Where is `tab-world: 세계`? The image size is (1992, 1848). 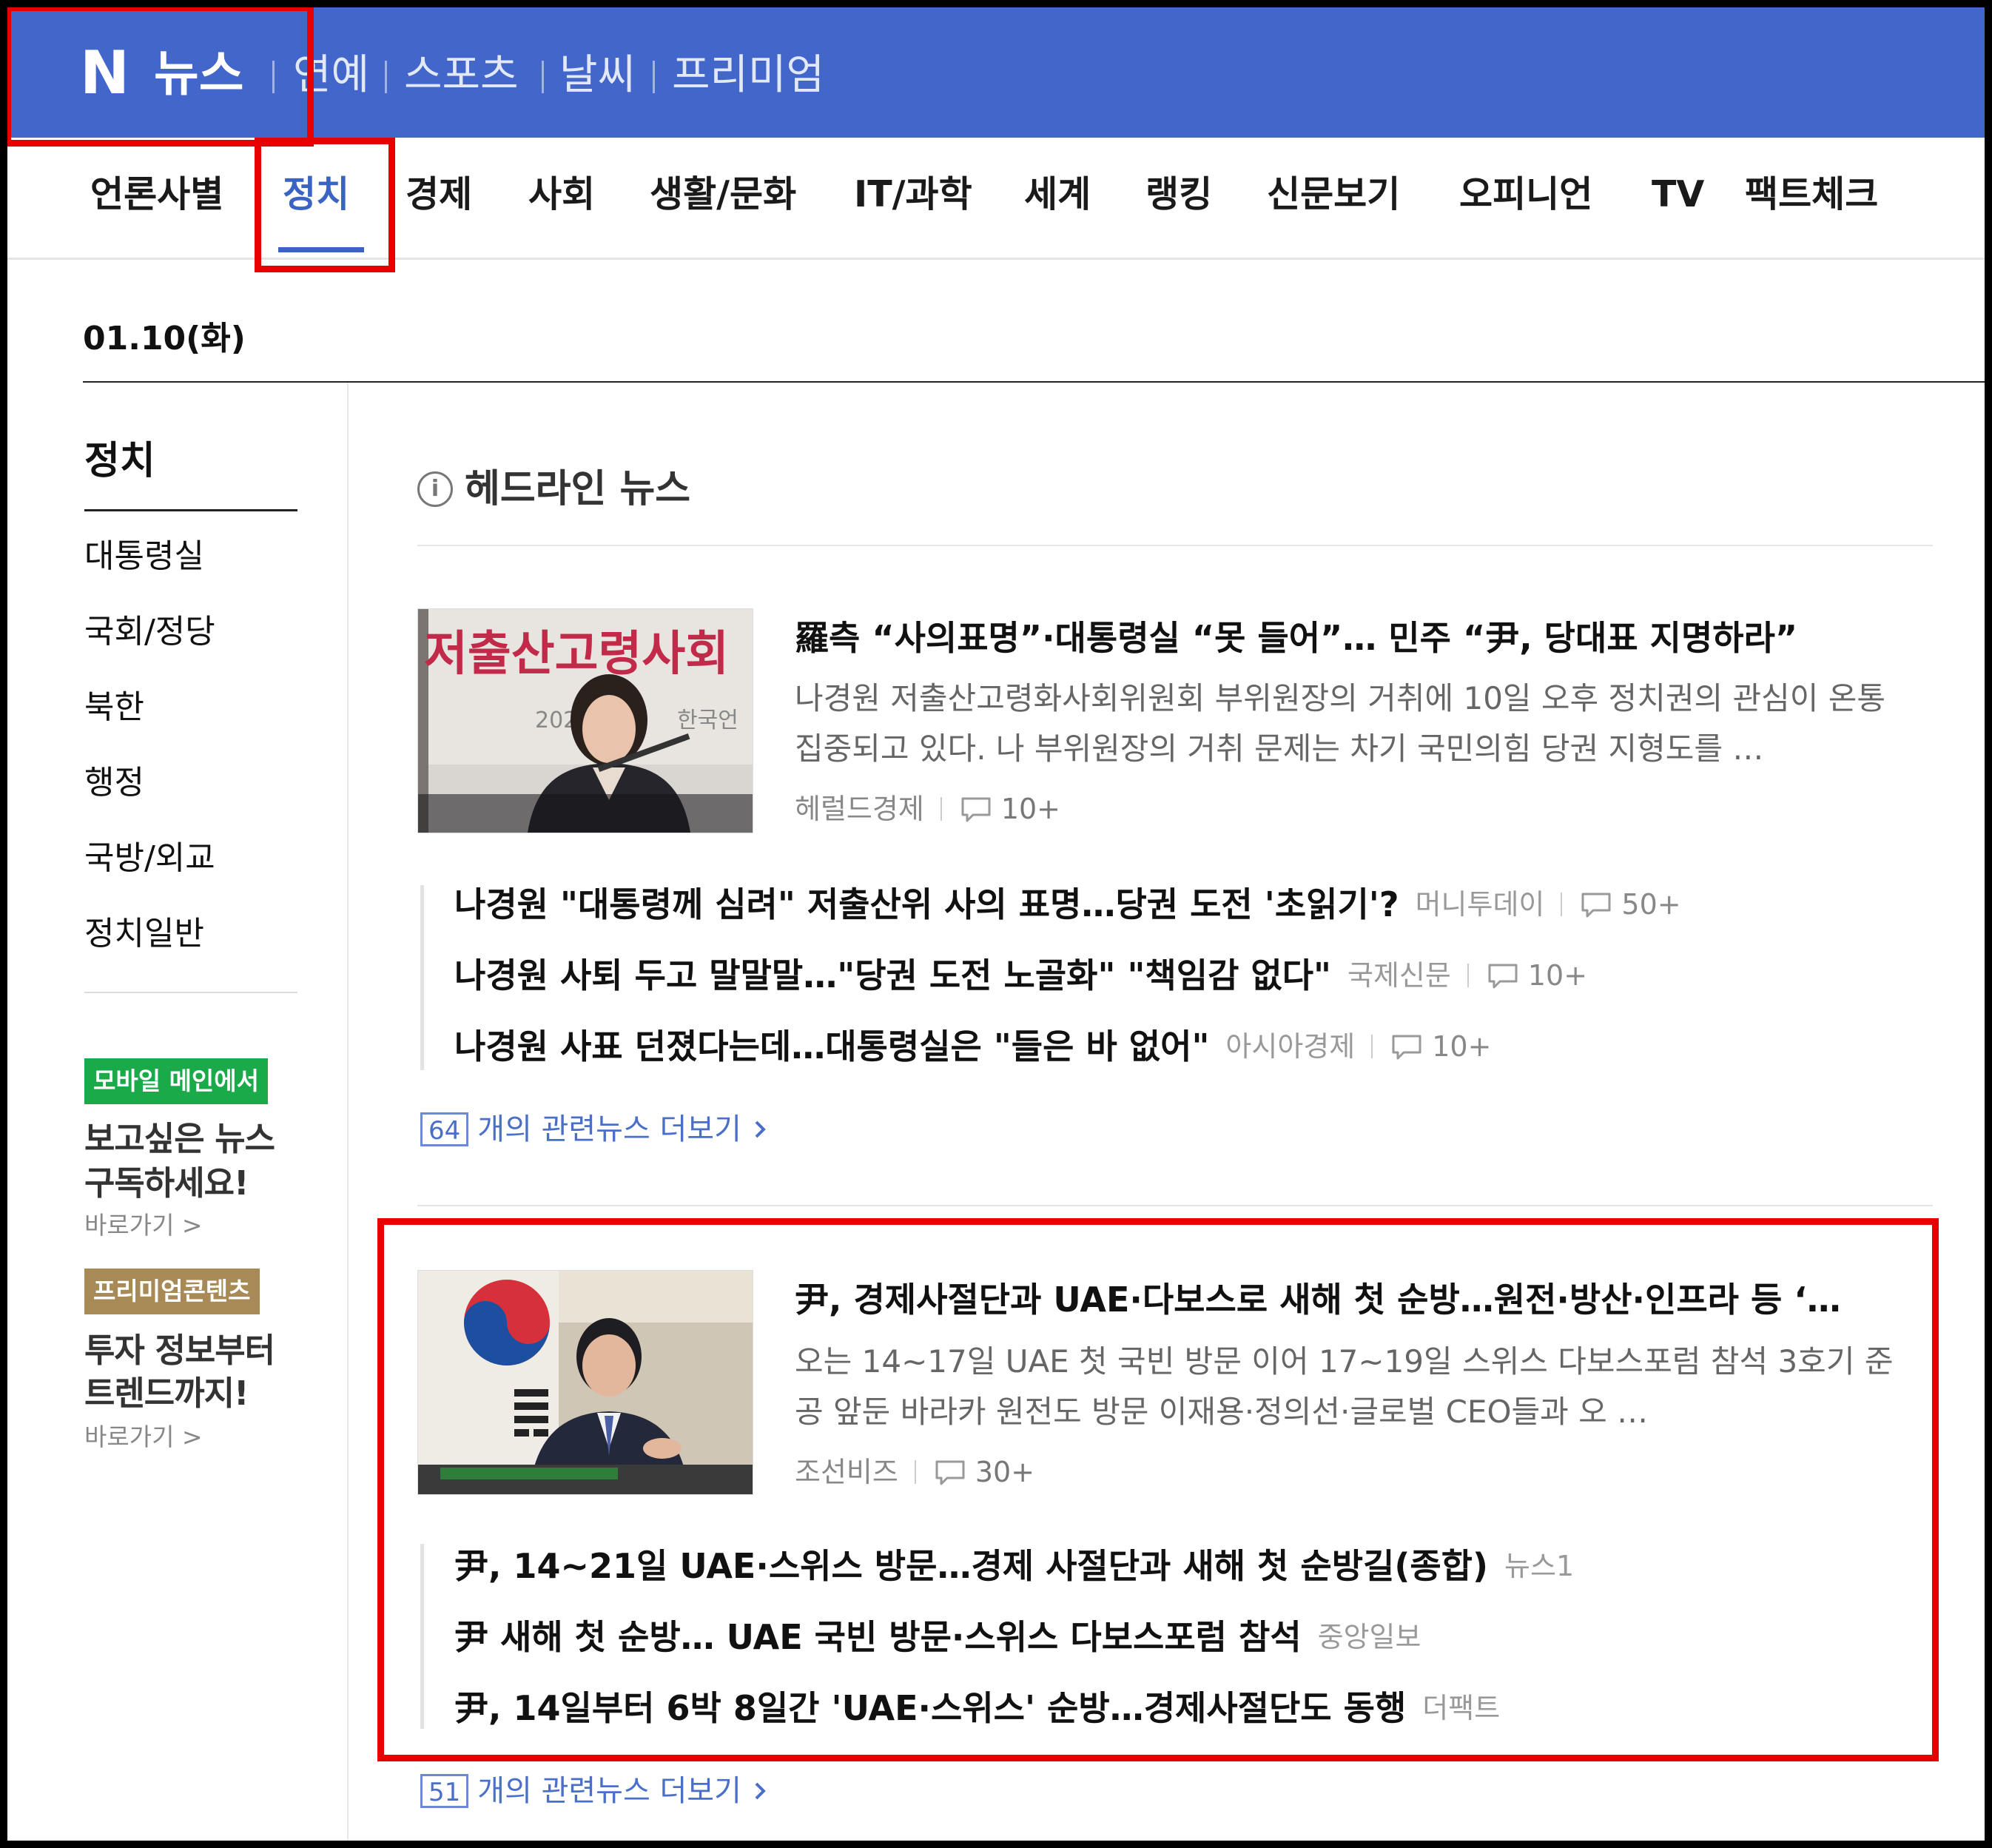
tab-world: 세계 is located at coordinates (1057, 195).